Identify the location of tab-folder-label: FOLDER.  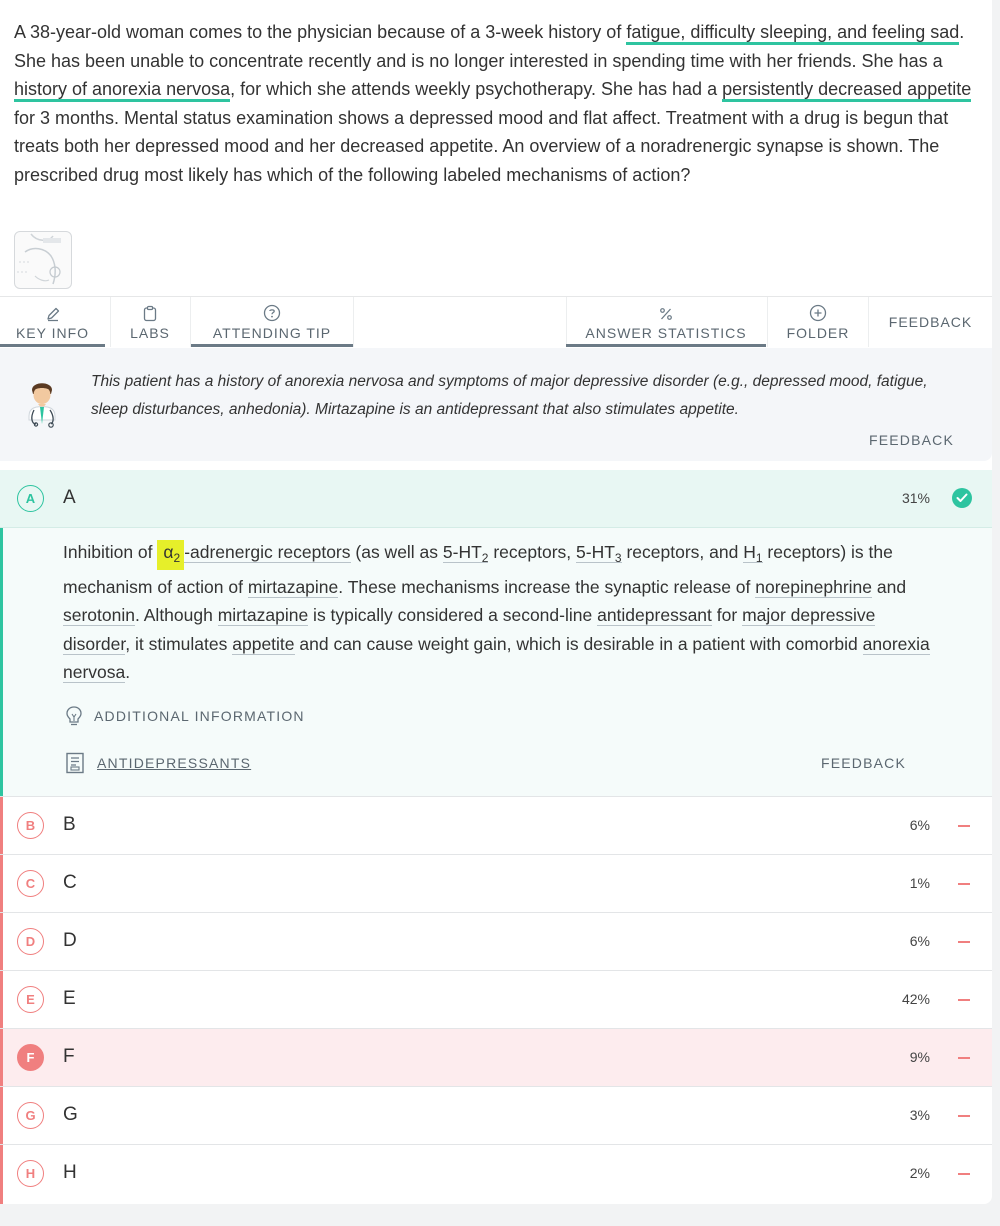
(818, 333).